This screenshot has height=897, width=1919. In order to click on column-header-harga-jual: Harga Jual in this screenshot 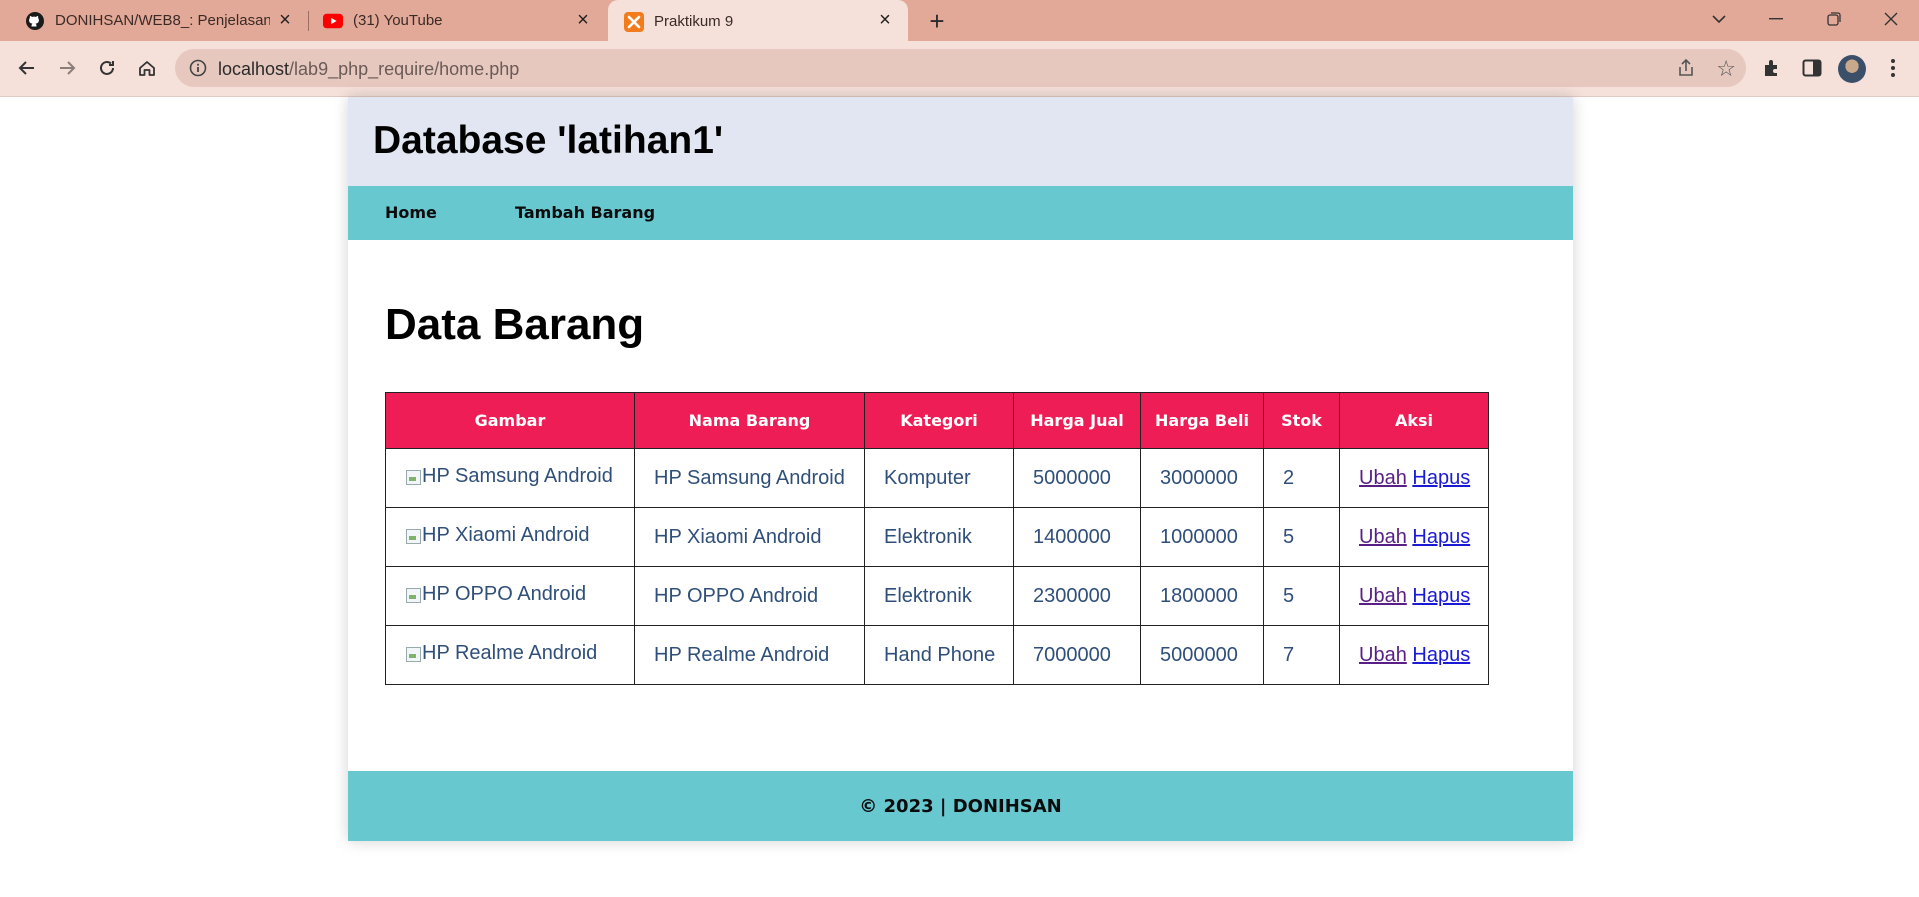, I will do `click(1077, 420)`.